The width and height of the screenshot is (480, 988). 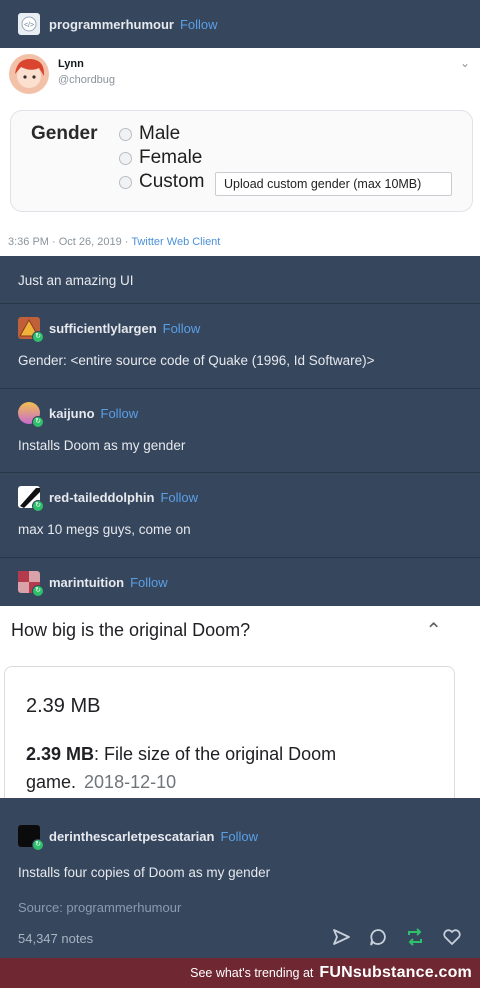 I want to click on source-link: Source: programmerhumour, so click(x=90, y=907).